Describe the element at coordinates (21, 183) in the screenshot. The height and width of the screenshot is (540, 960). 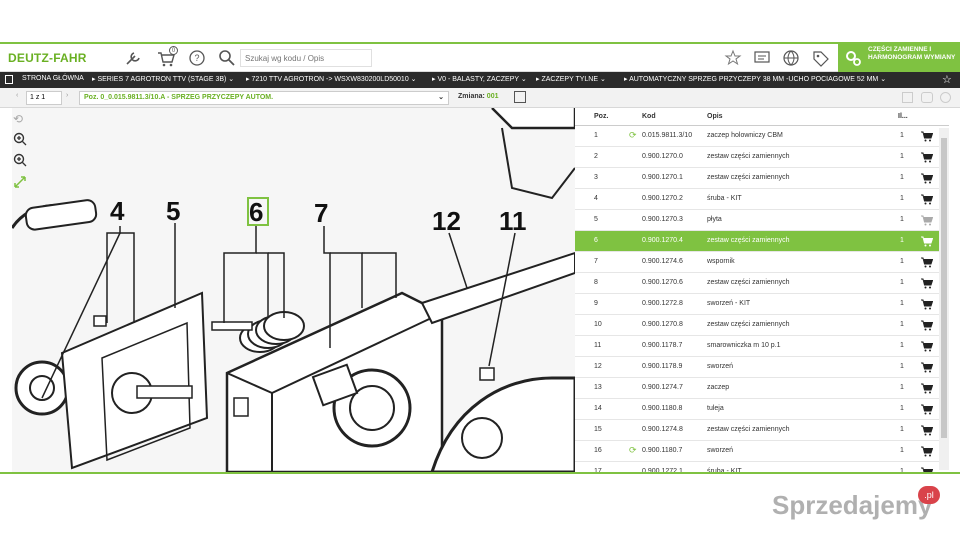
I see `fit-screen-icon` at that location.